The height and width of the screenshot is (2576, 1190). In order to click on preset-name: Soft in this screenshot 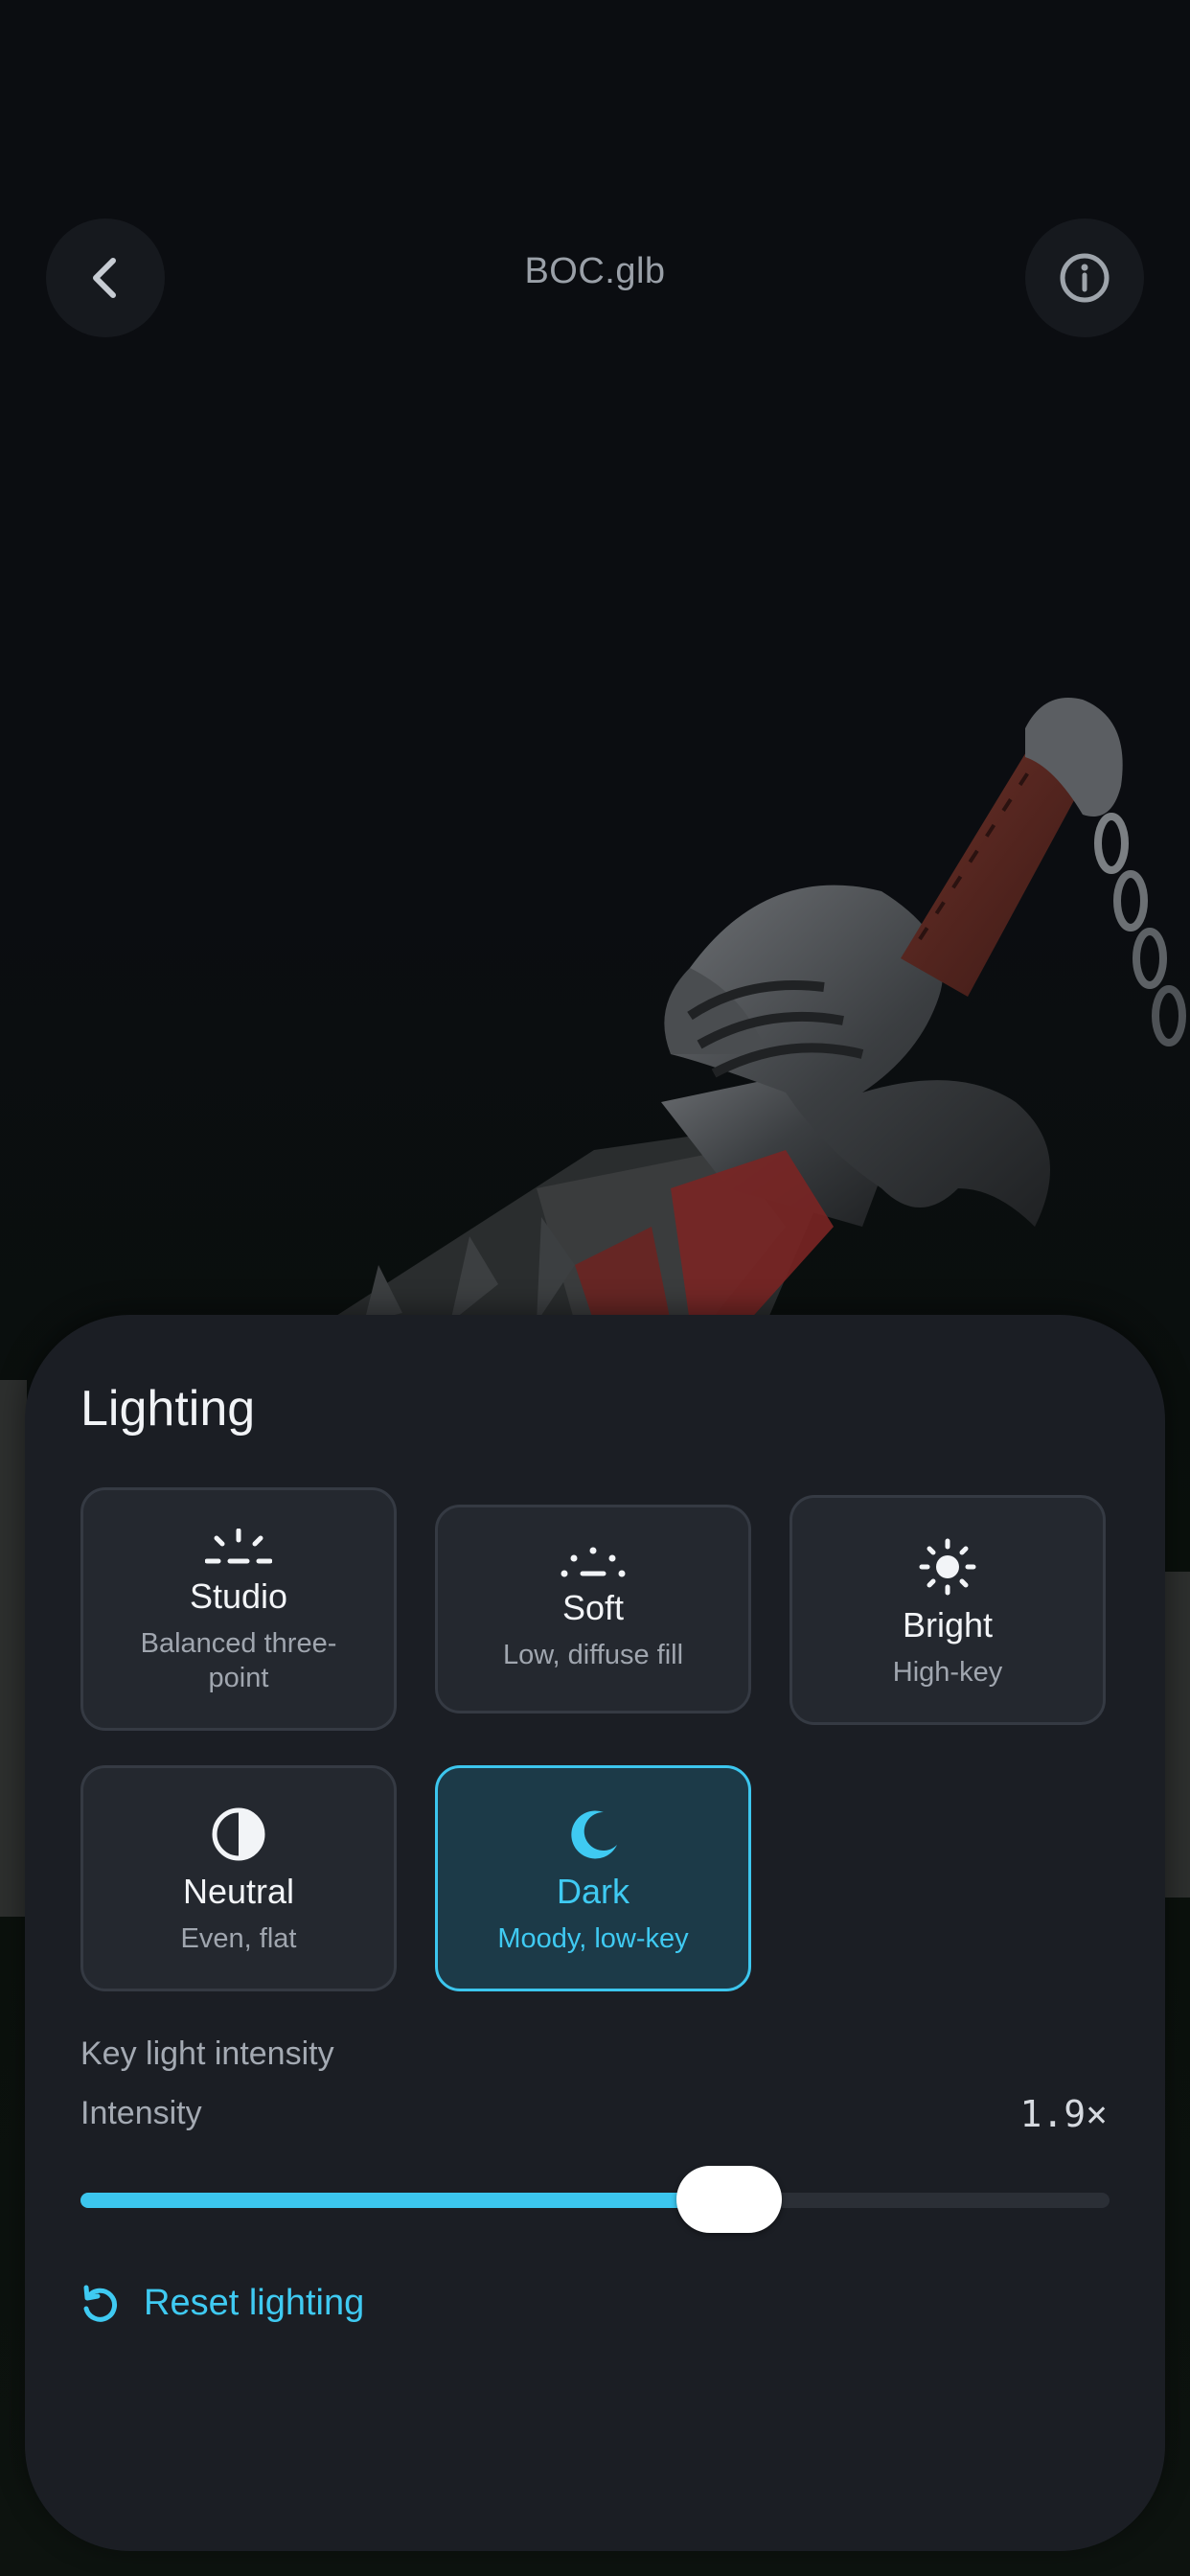, I will do `click(593, 1607)`.